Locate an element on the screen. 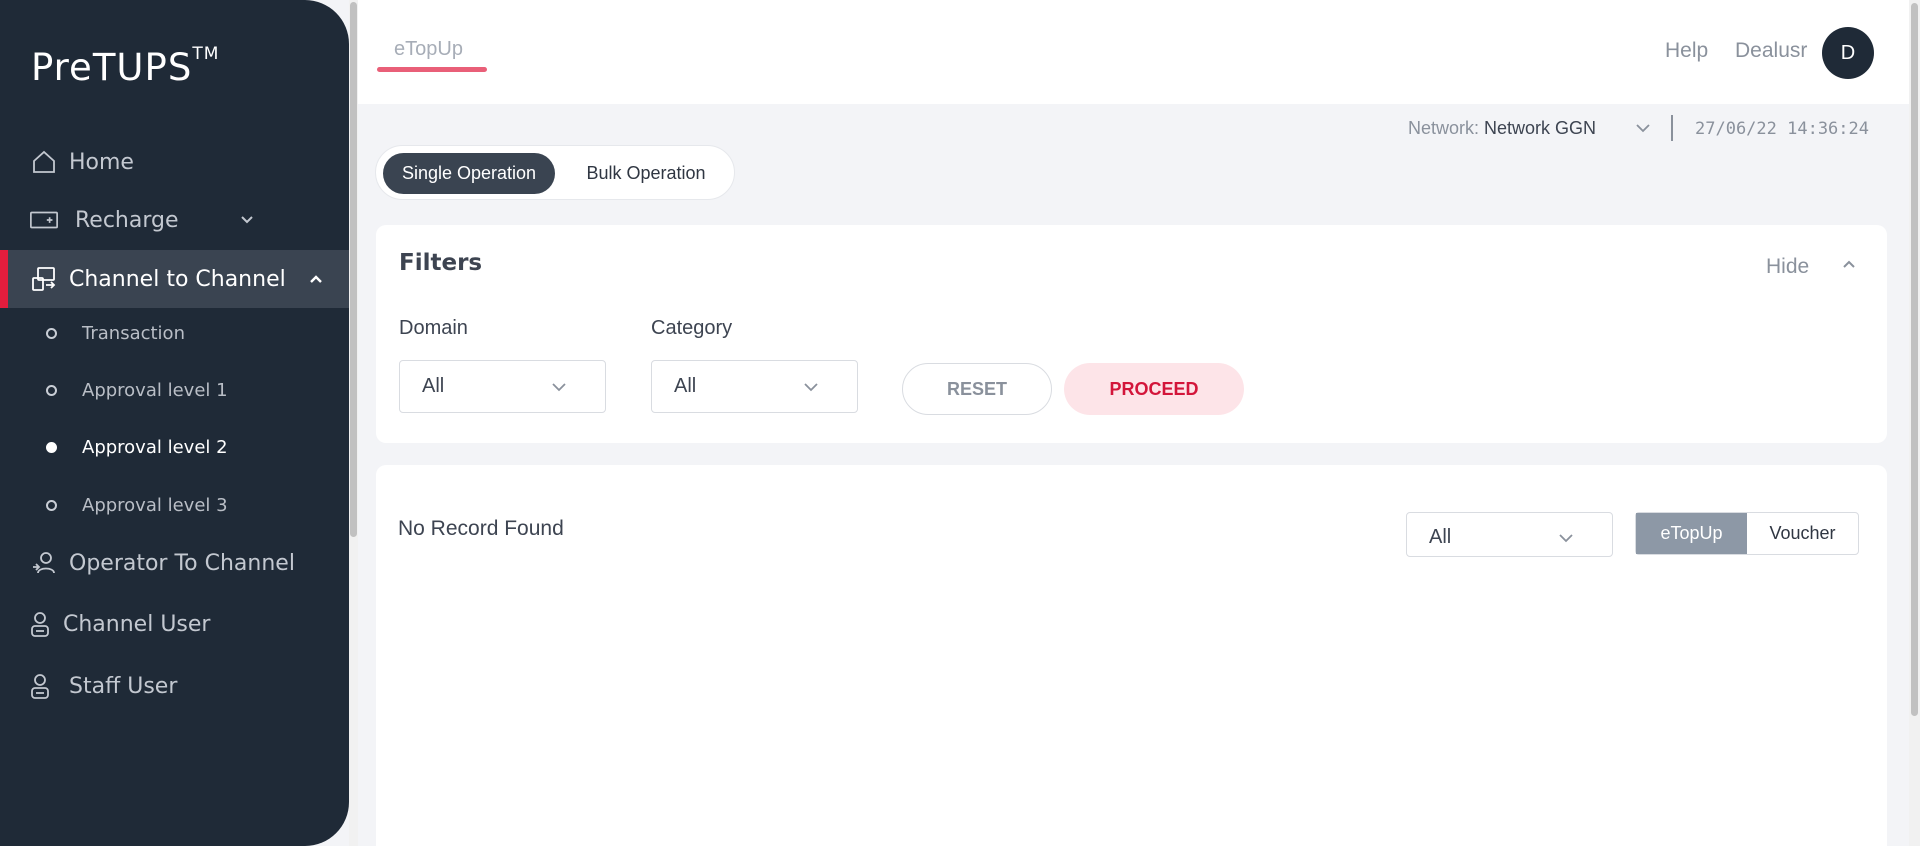 The image size is (1920, 846). sidebar-scrollbar is located at coordinates (353, 423).